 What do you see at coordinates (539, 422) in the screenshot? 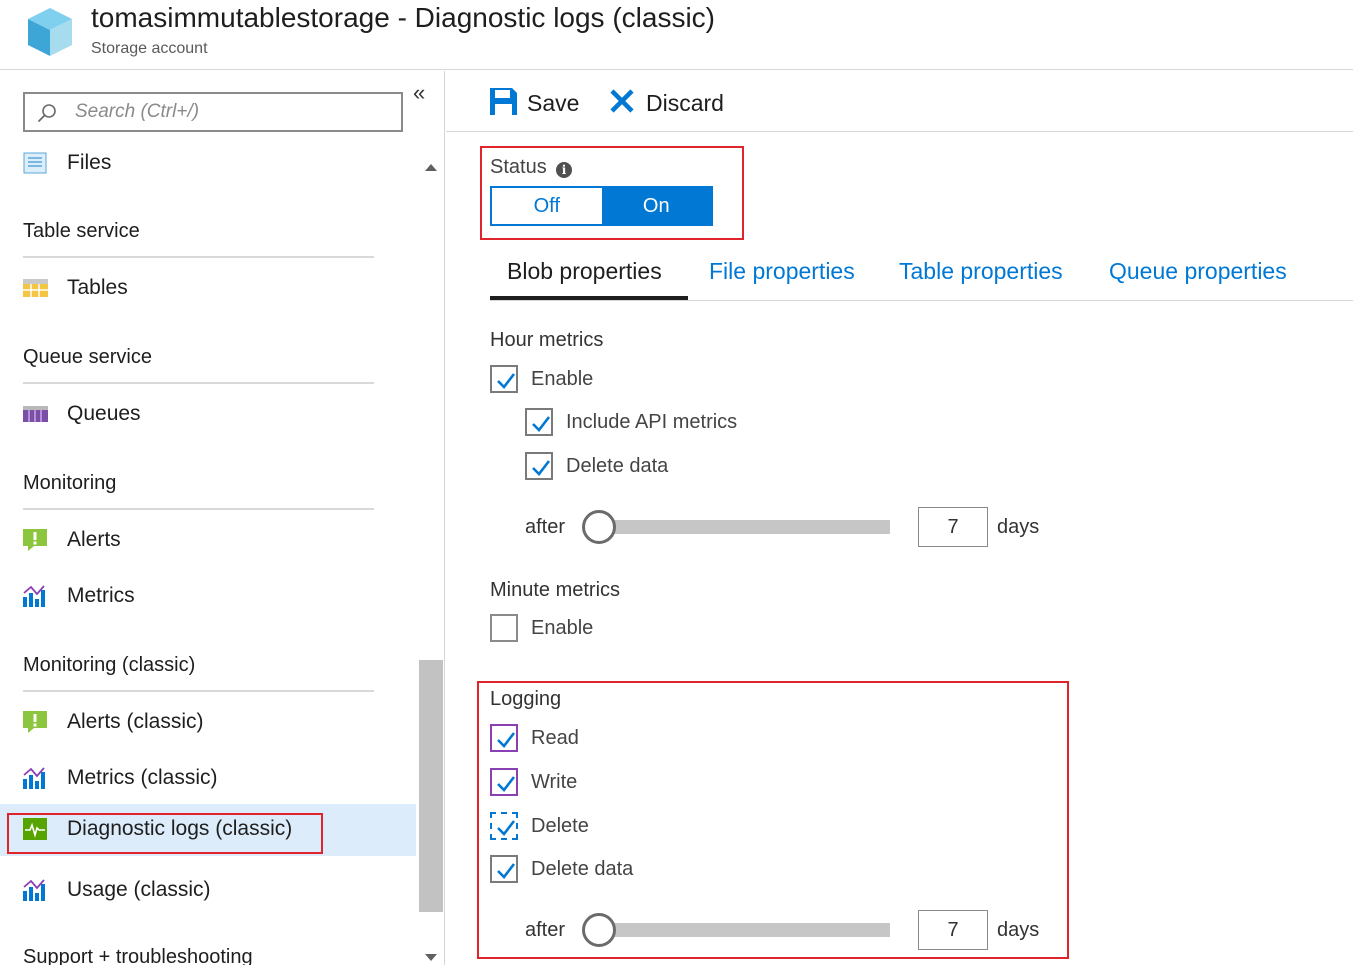
I see `include-api-metrics-checkbox` at bounding box center [539, 422].